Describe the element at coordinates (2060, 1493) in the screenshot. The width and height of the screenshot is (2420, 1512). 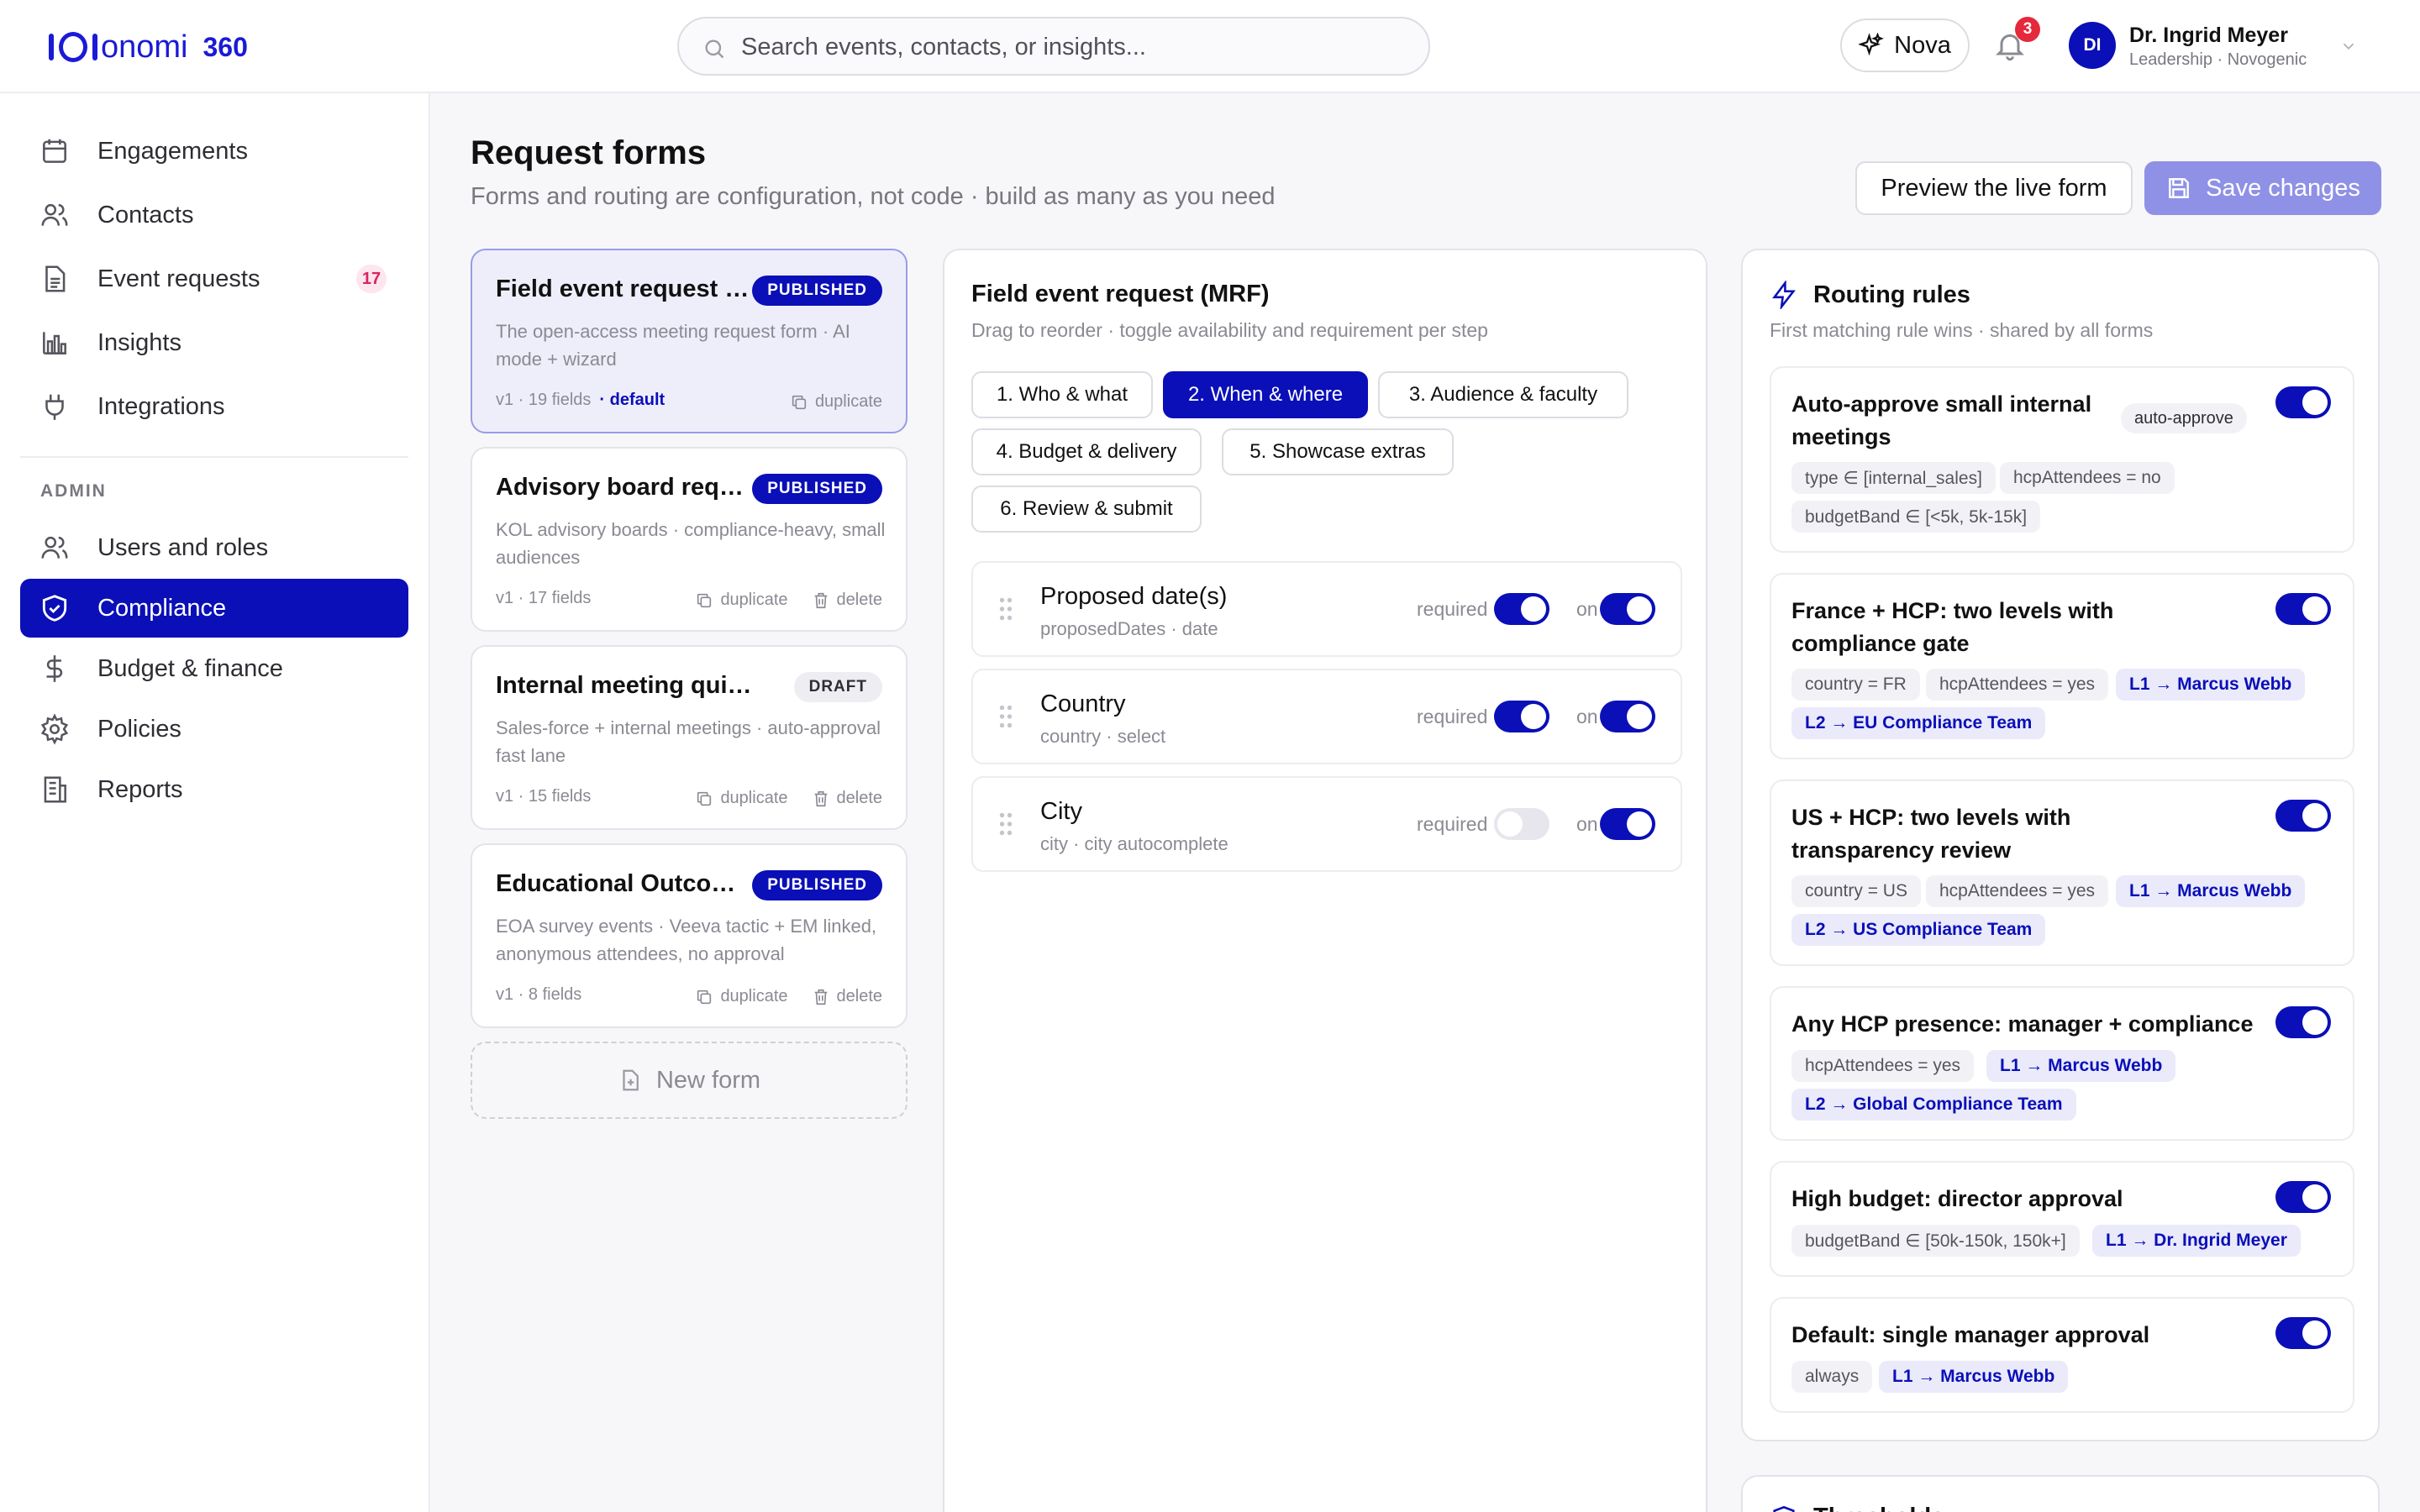
I see `thresholds-panel: Thresholds` at that location.